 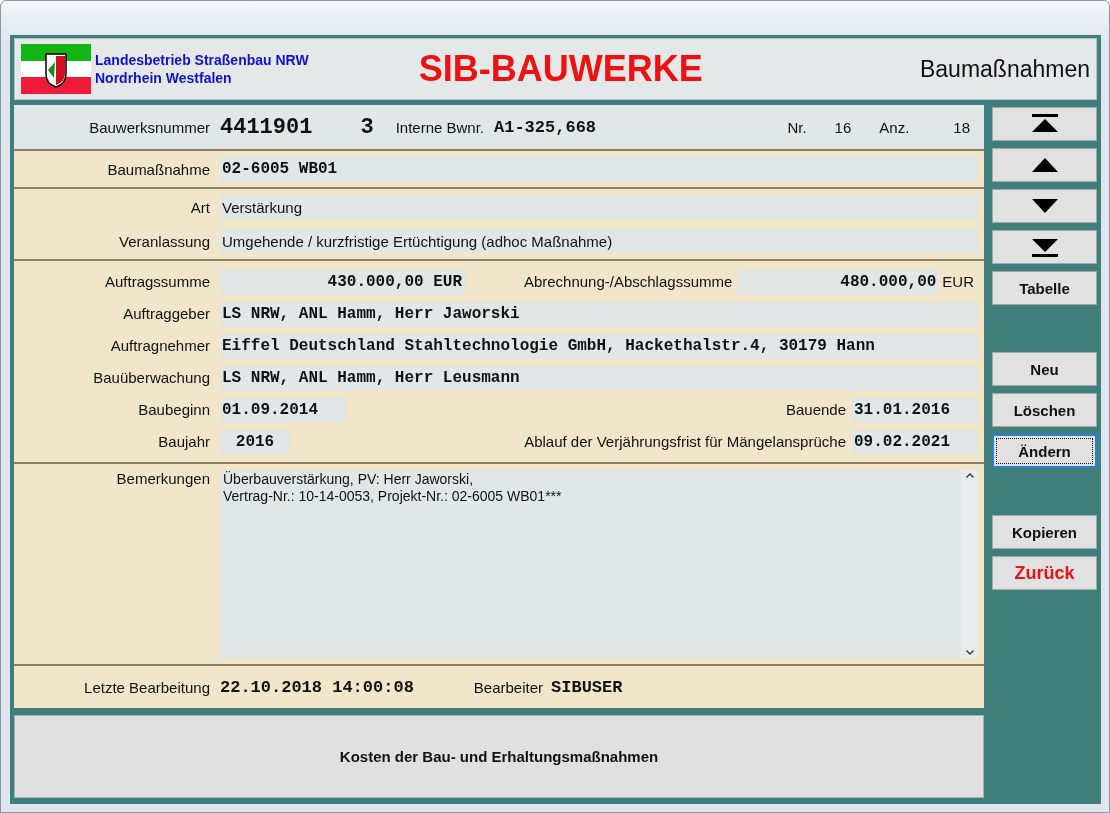 I want to click on field-label: Bauende, so click(x=815, y=409).